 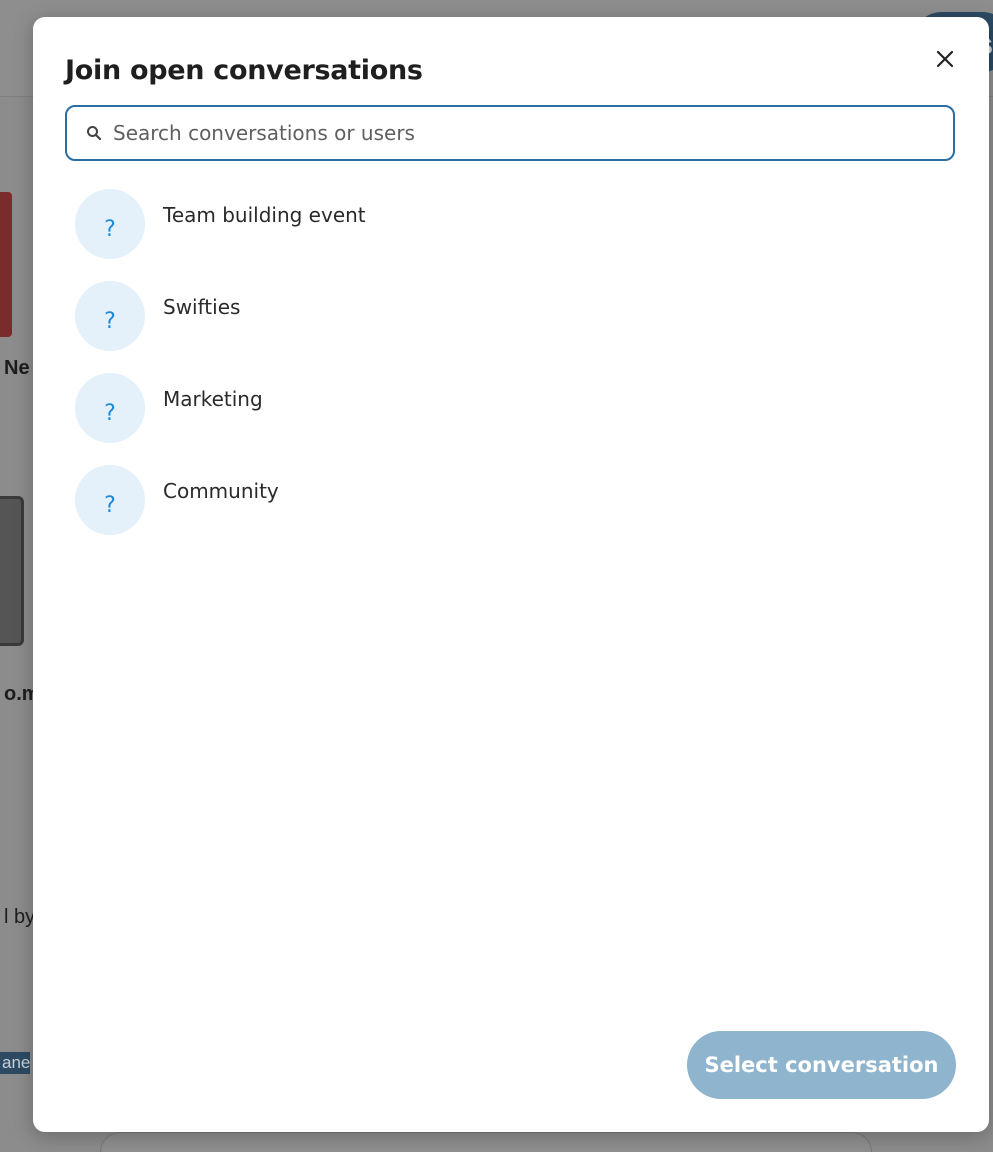 What do you see at coordinates (6, 264) in the screenshot?
I see `background-card-image` at bounding box center [6, 264].